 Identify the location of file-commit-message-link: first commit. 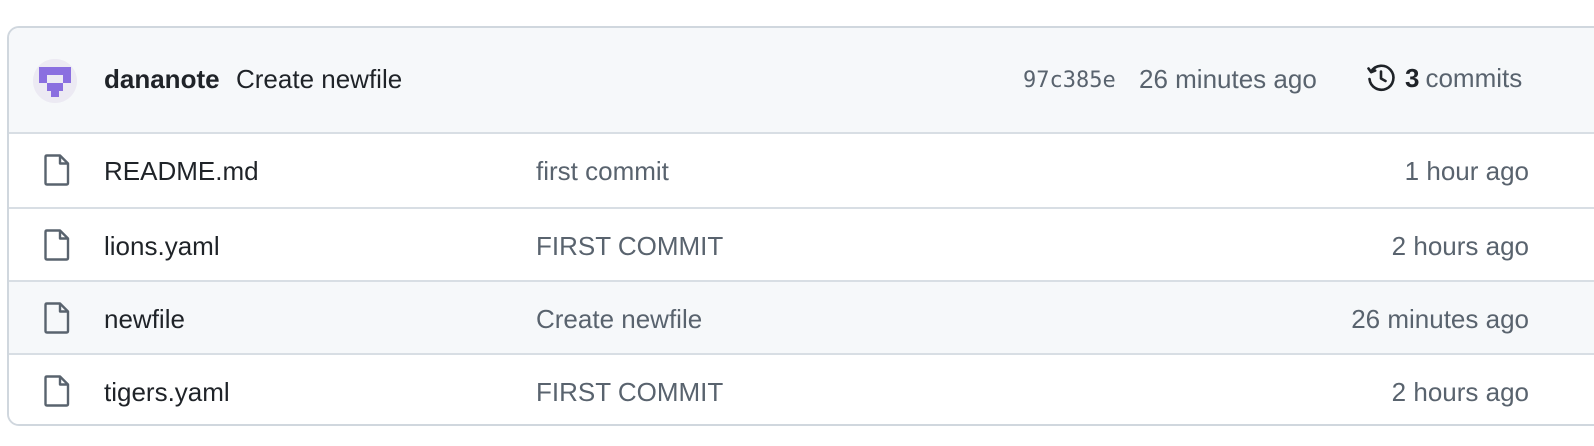
(602, 171).